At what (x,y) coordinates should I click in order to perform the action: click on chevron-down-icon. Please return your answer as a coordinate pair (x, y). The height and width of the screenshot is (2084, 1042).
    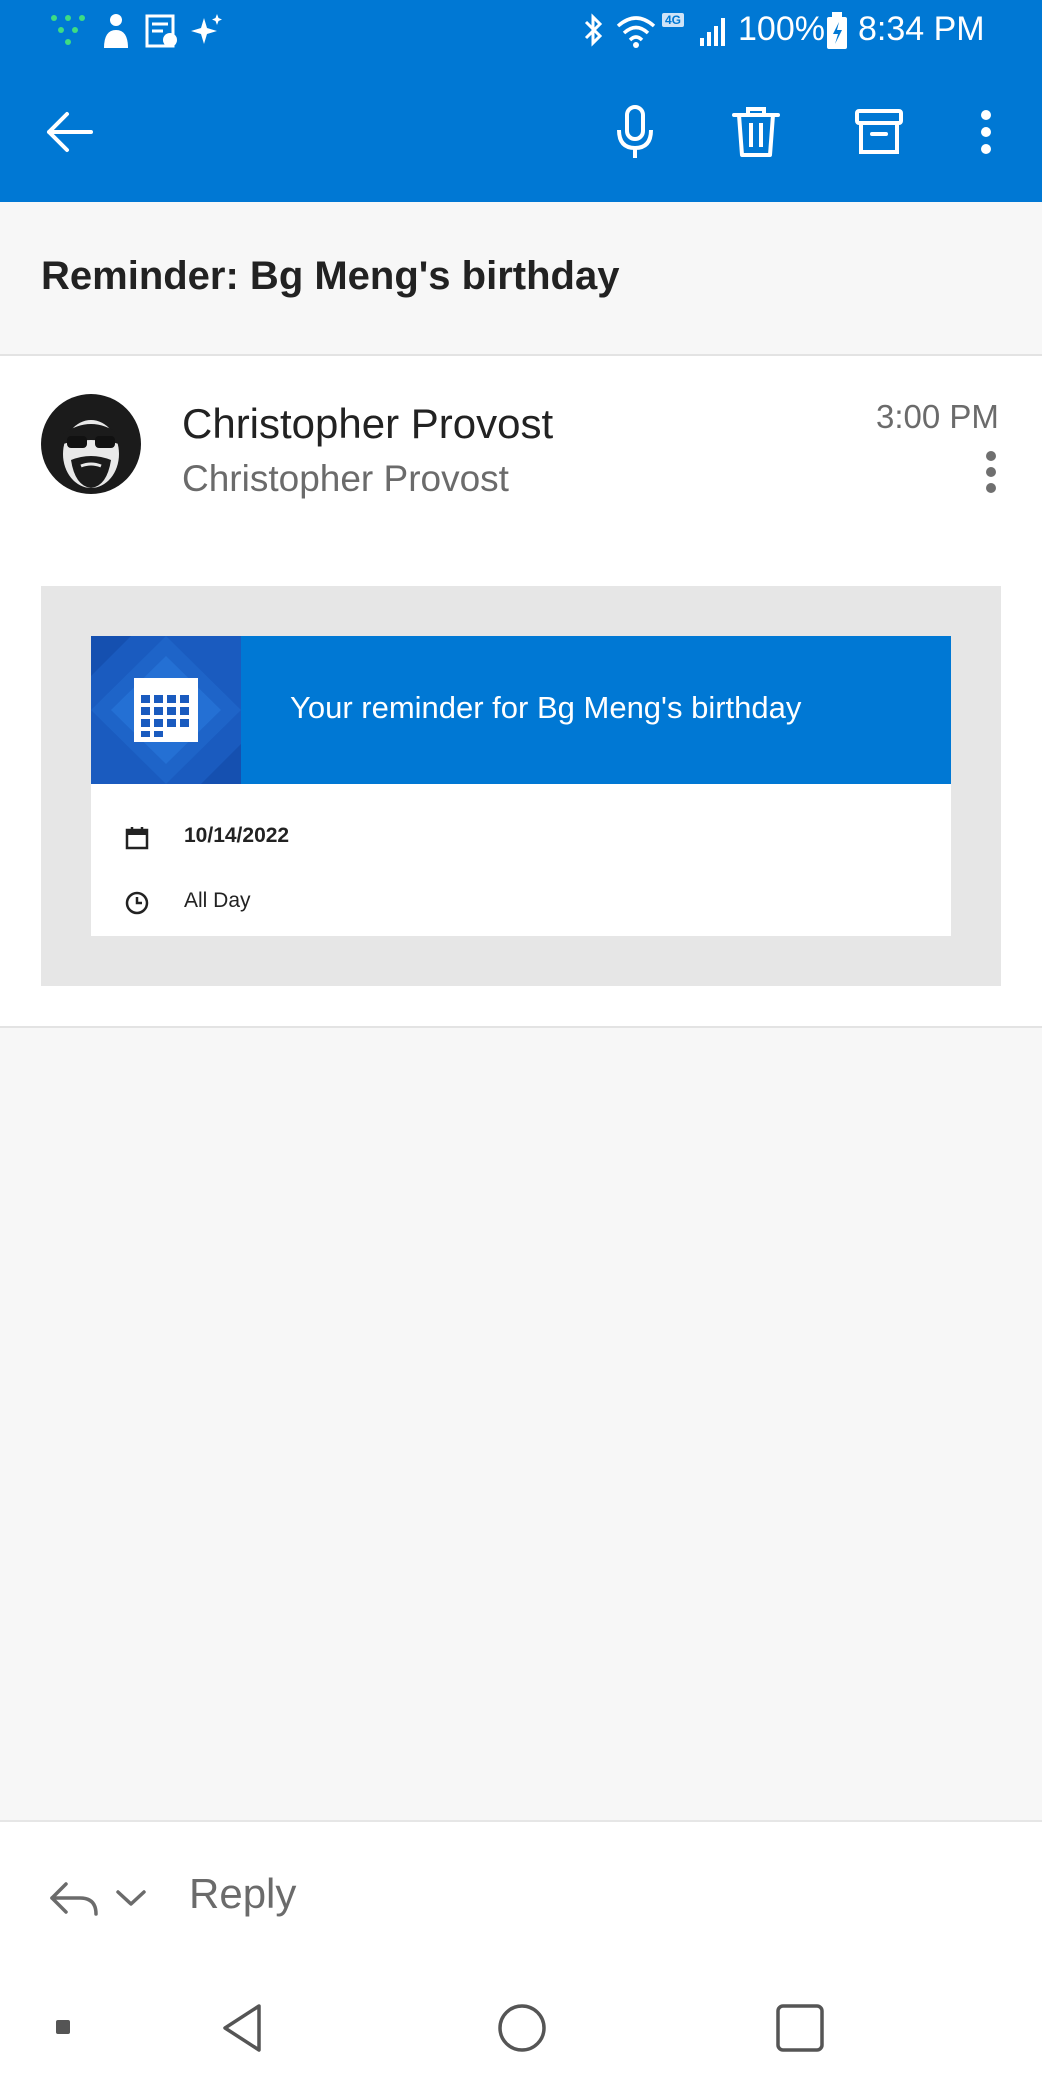
    Looking at the image, I should click on (131, 1898).